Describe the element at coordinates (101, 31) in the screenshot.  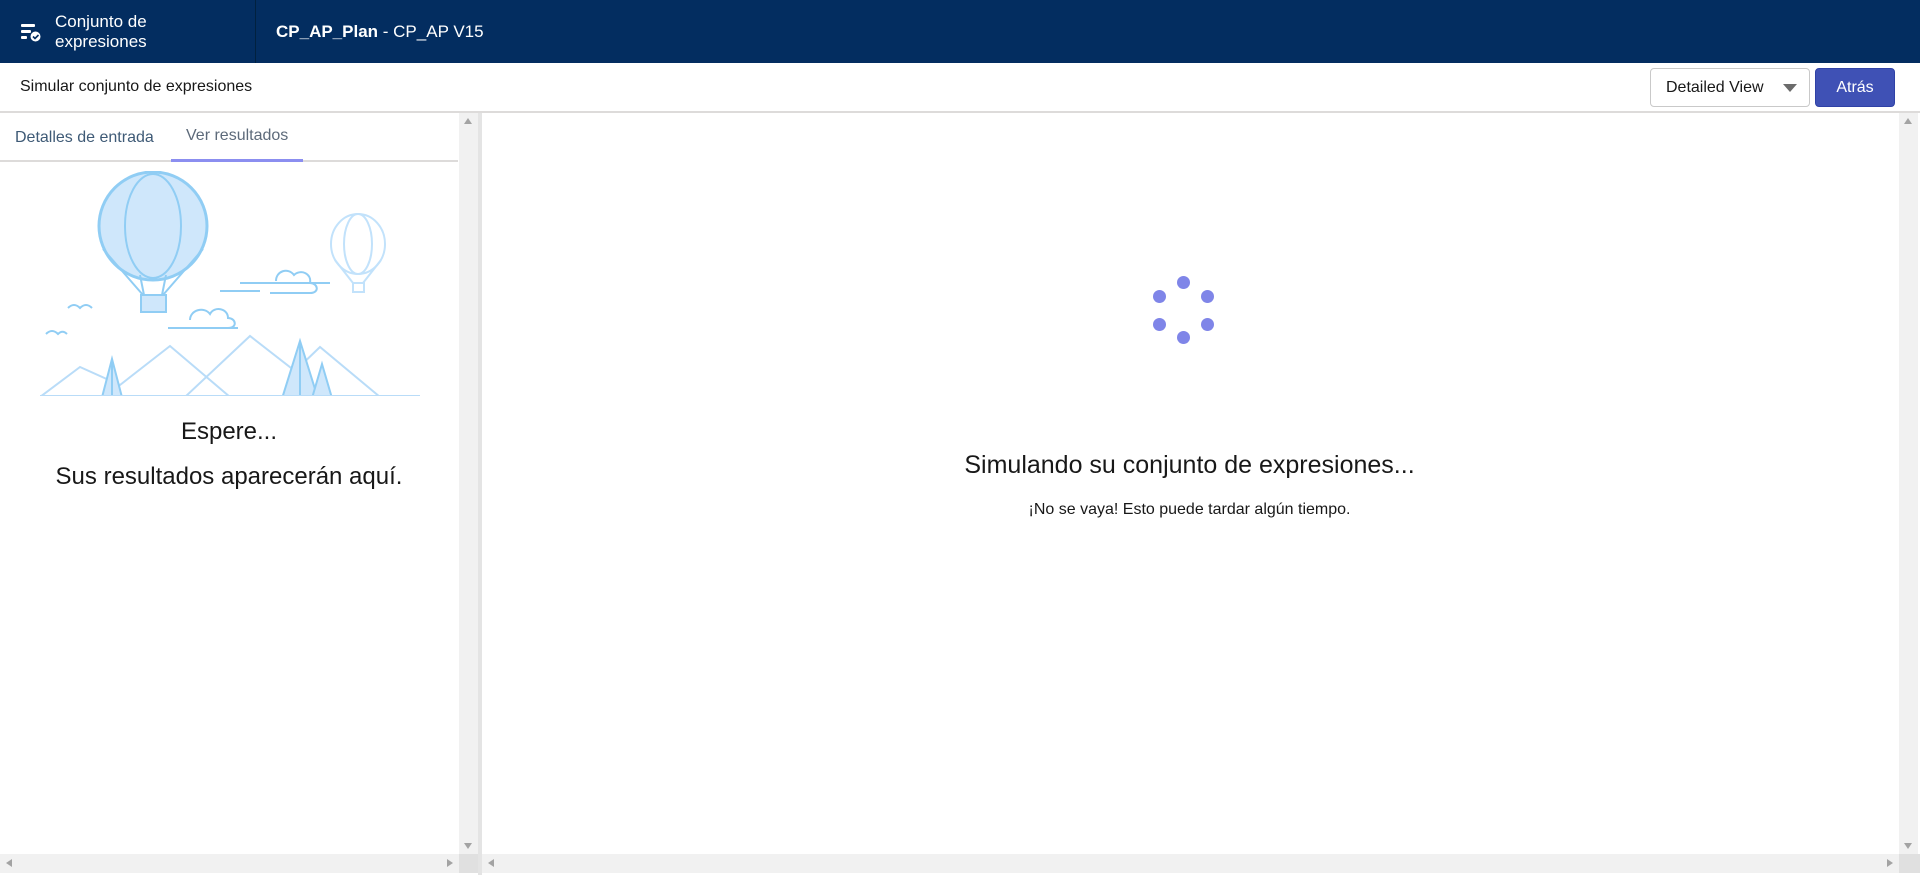
I see `app-title: Conjunto de expresiones` at that location.